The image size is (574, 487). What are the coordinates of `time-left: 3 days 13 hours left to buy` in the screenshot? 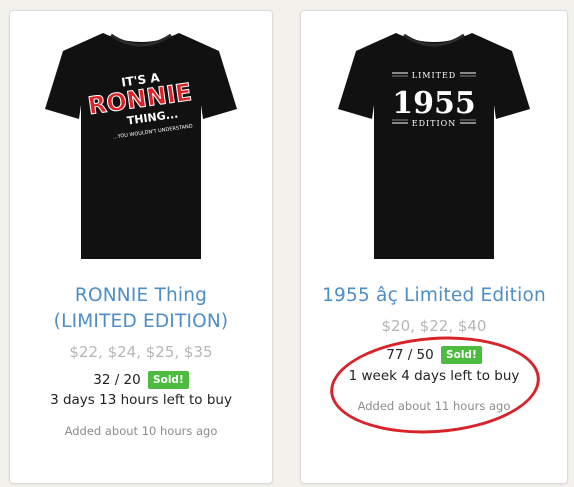 It's located at (141, 400).